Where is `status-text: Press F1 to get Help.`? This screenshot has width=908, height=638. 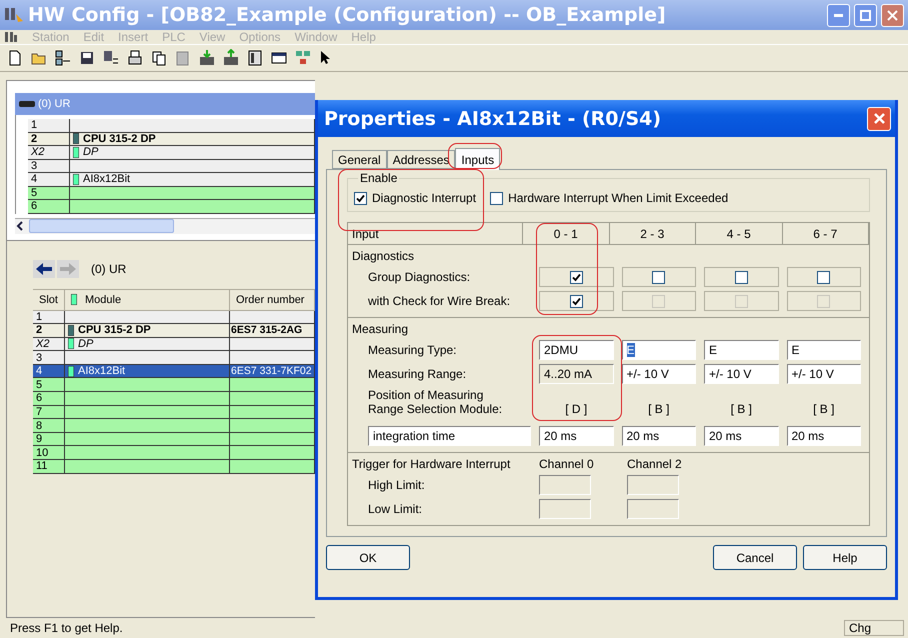 status-text: Press F1 to get Help. is located at coordinates (66, 628).